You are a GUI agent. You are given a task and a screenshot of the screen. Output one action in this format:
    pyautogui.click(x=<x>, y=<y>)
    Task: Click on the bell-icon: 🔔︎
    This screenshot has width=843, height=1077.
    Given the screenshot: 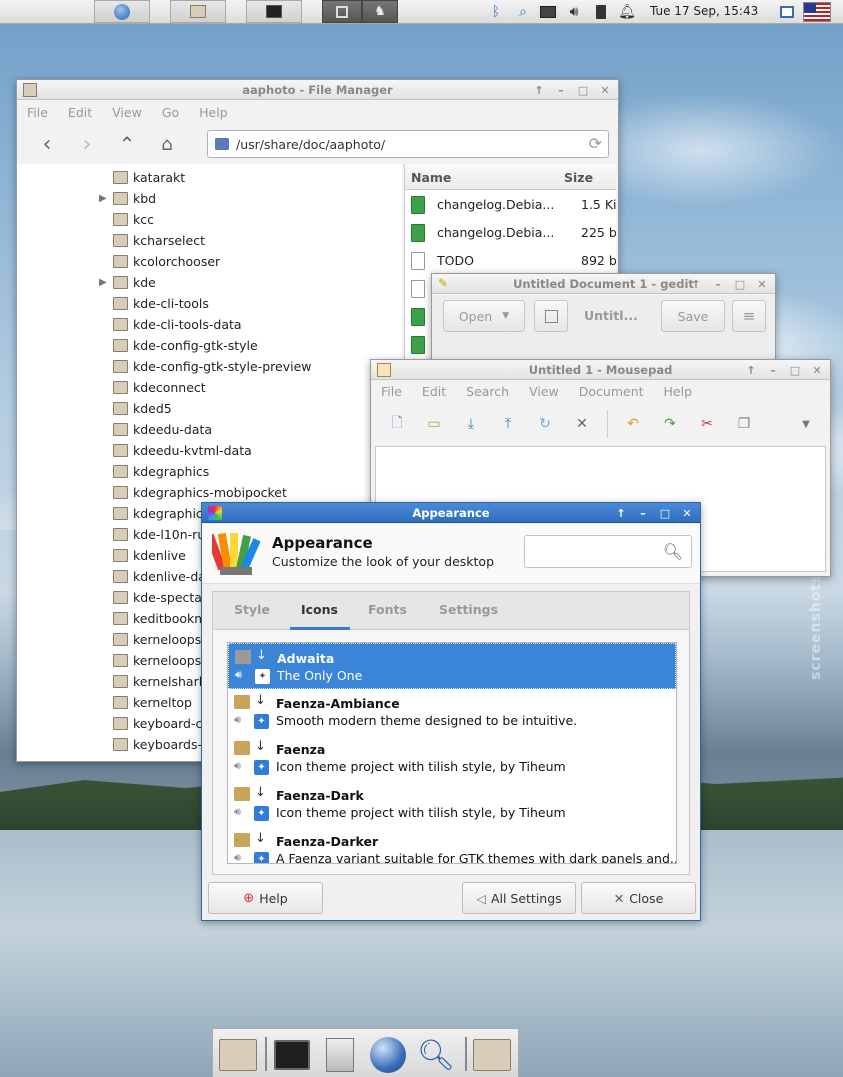 What is the action you would take?
    pyautogui.click(x=627, y=12)
    